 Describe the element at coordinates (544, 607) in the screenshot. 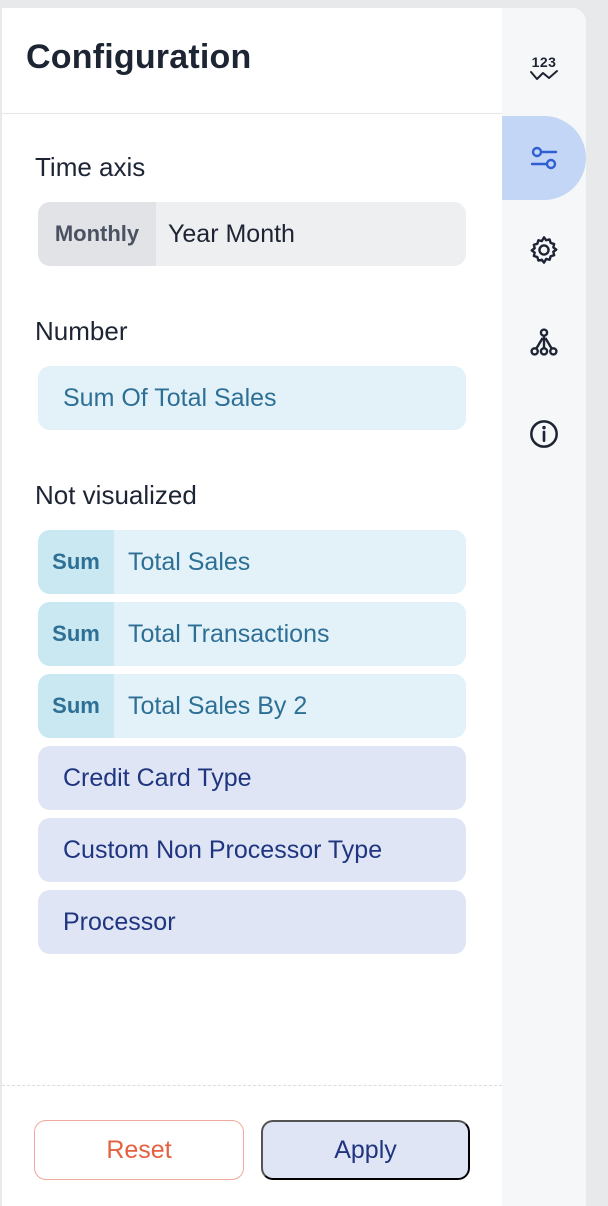

I see `icon-rail: 123` at that location.